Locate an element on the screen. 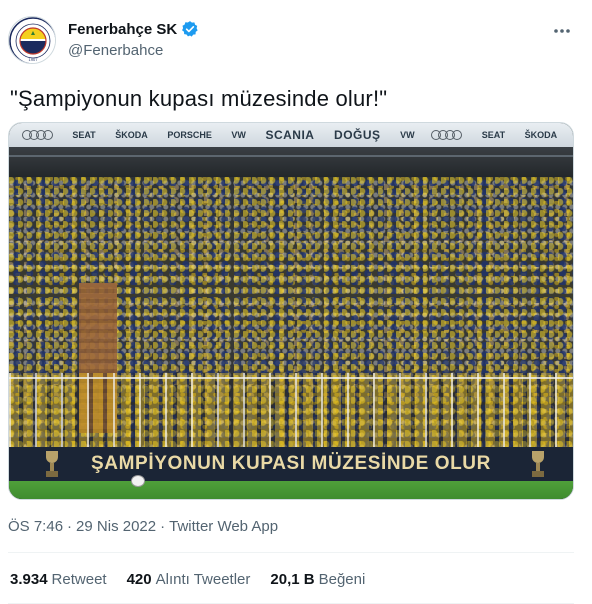  quotes-label: Alıntı Tweetler is located at coordinates (203, 579).